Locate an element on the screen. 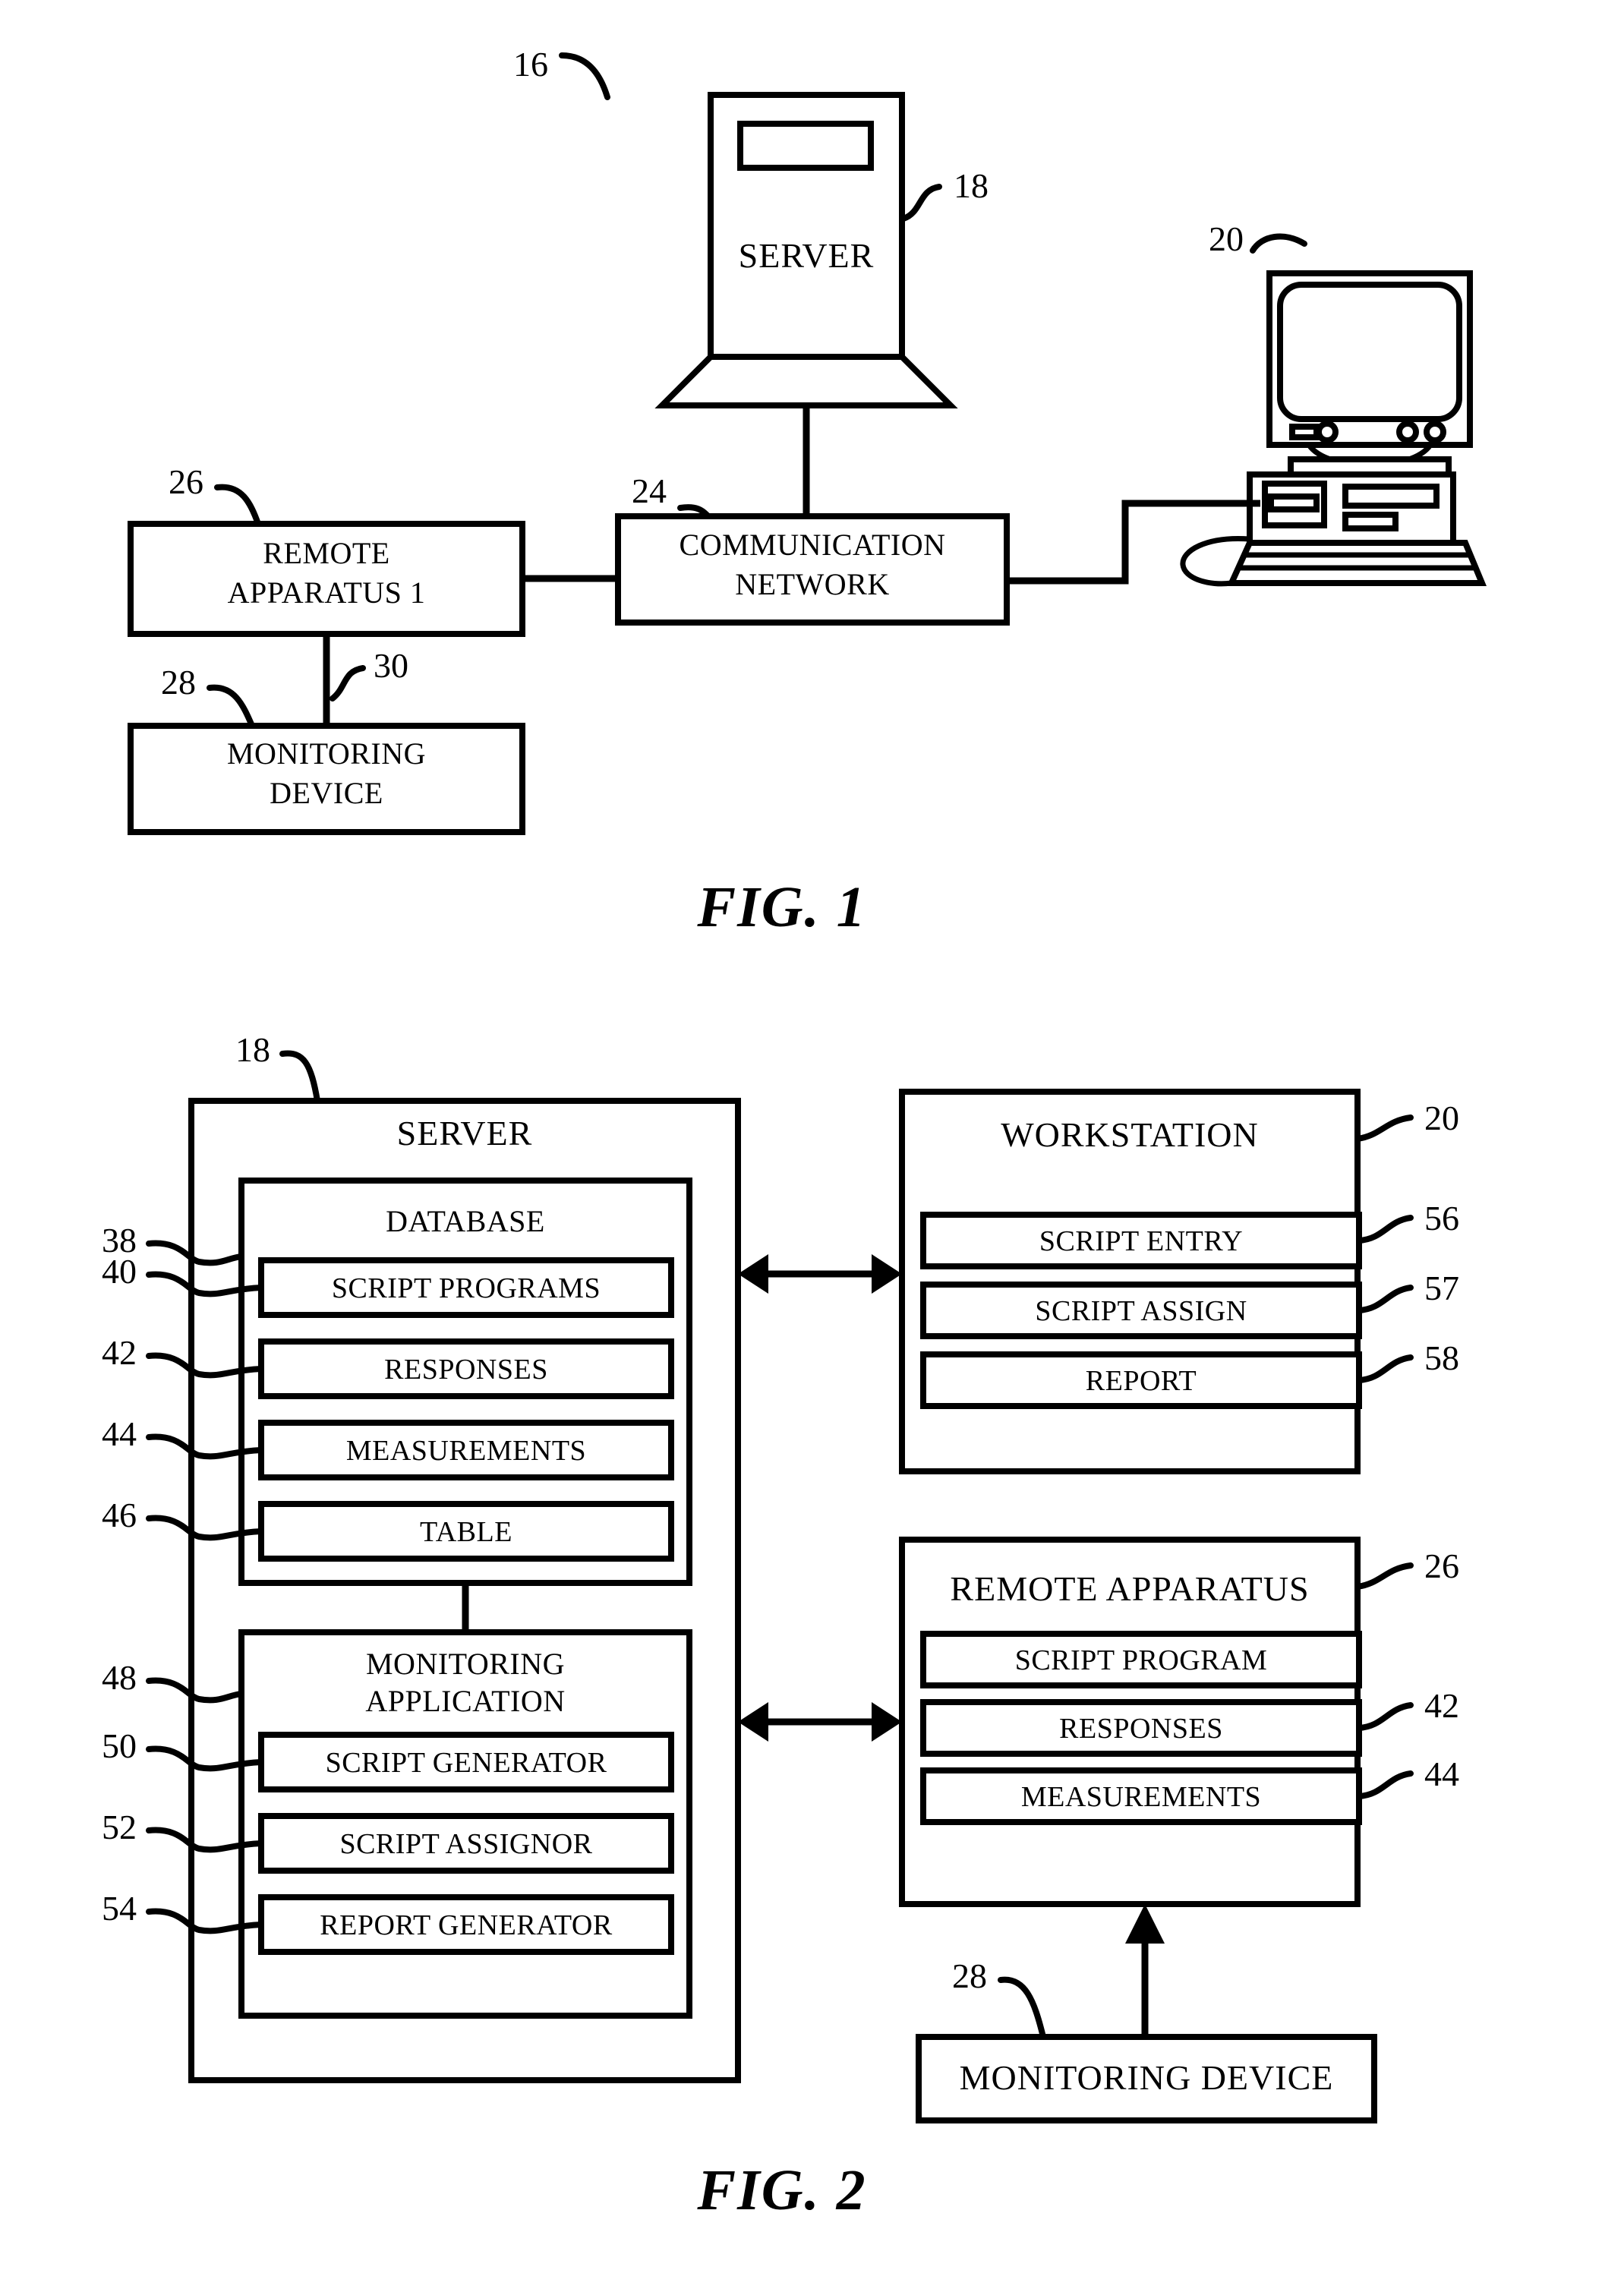  remote-apparatus-item-script-program-label: SCRIPT PROGRAM is located at coordinates (1141, 1660).